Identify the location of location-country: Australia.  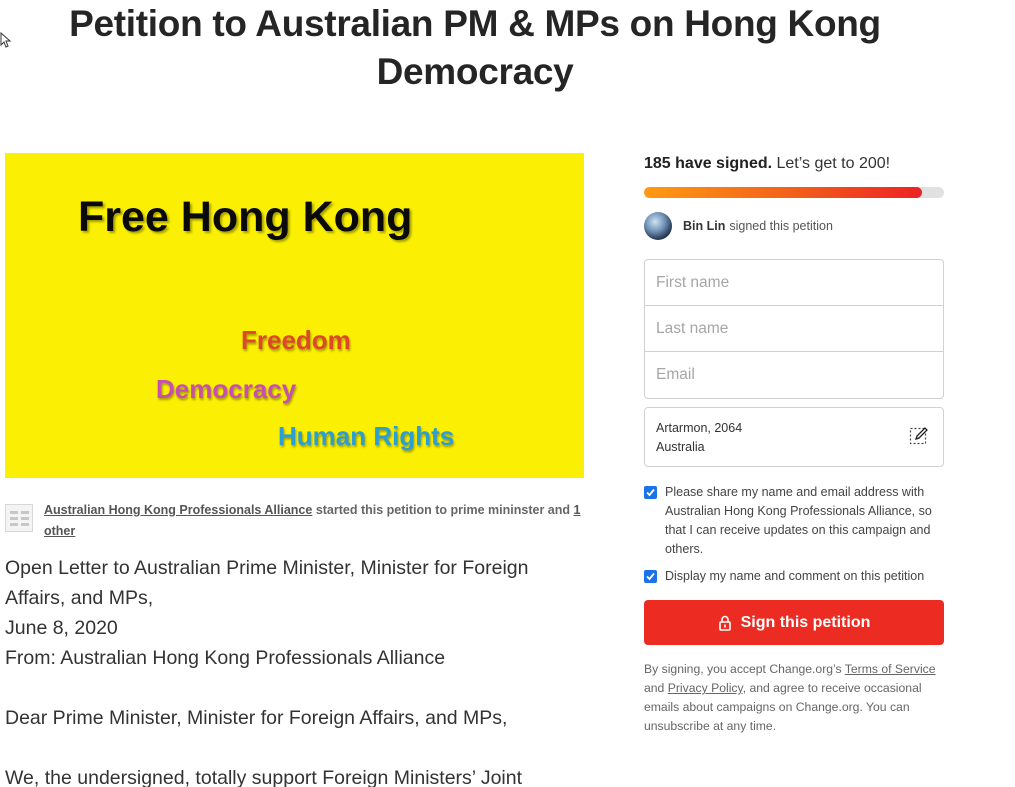
(680, 447).